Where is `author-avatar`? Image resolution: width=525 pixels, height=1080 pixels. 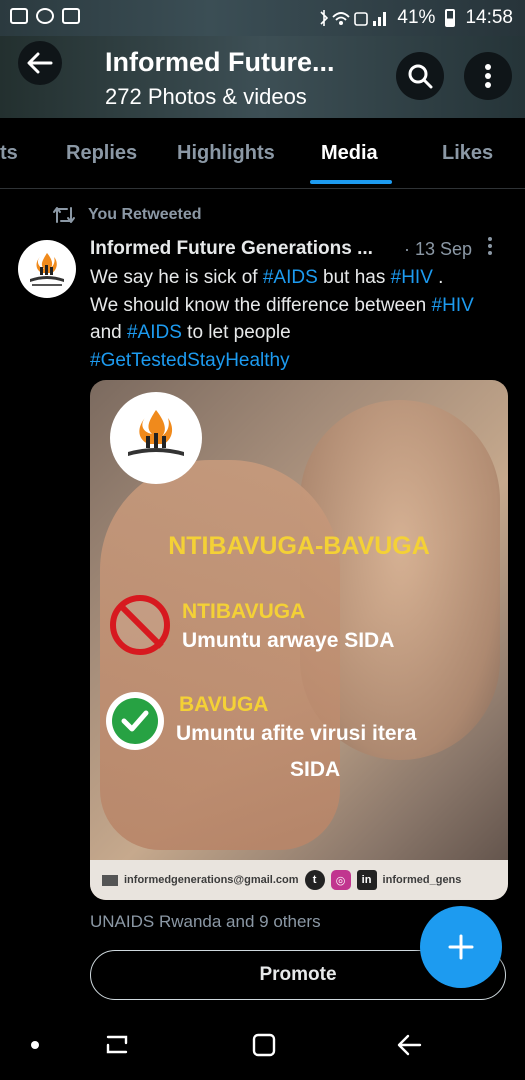
author-avatar is located at coordinates (47, 269).